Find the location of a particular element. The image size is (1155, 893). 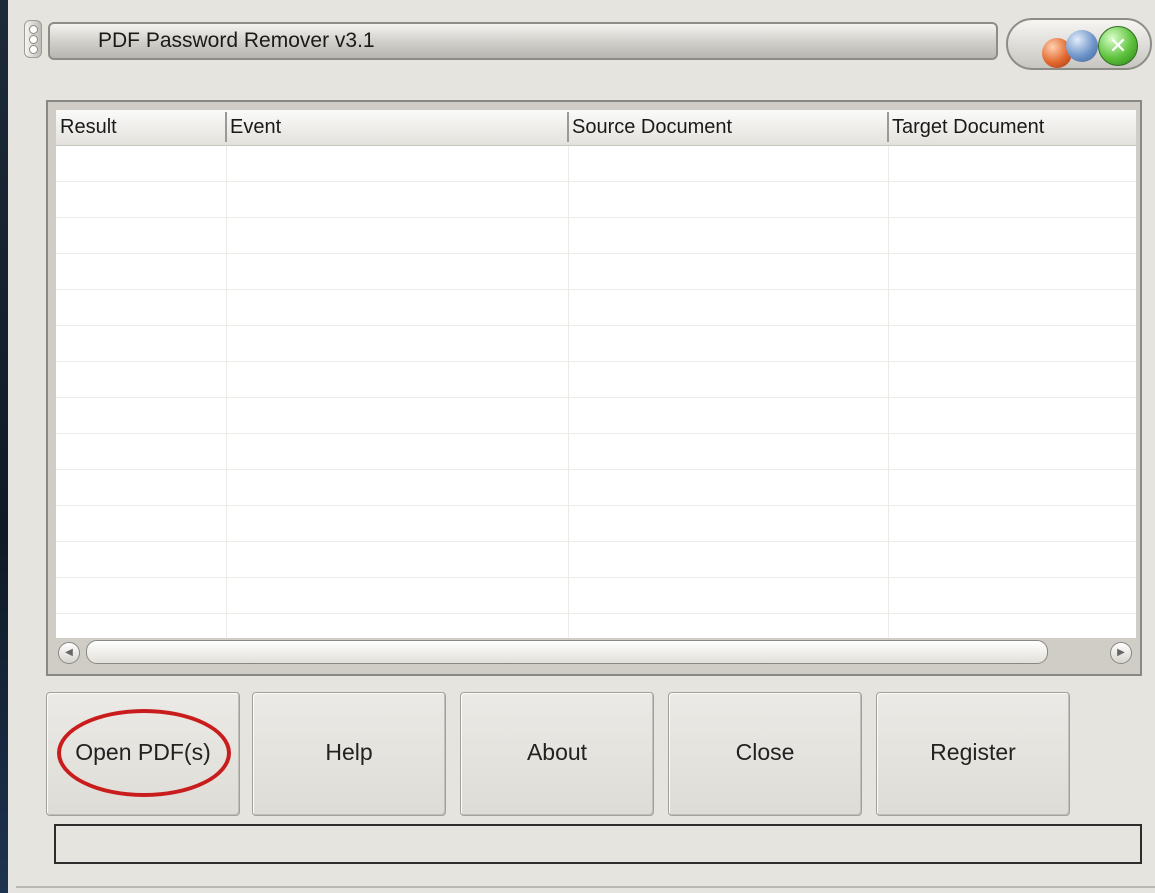

button-label: Help is located at coordinates (349, 752).